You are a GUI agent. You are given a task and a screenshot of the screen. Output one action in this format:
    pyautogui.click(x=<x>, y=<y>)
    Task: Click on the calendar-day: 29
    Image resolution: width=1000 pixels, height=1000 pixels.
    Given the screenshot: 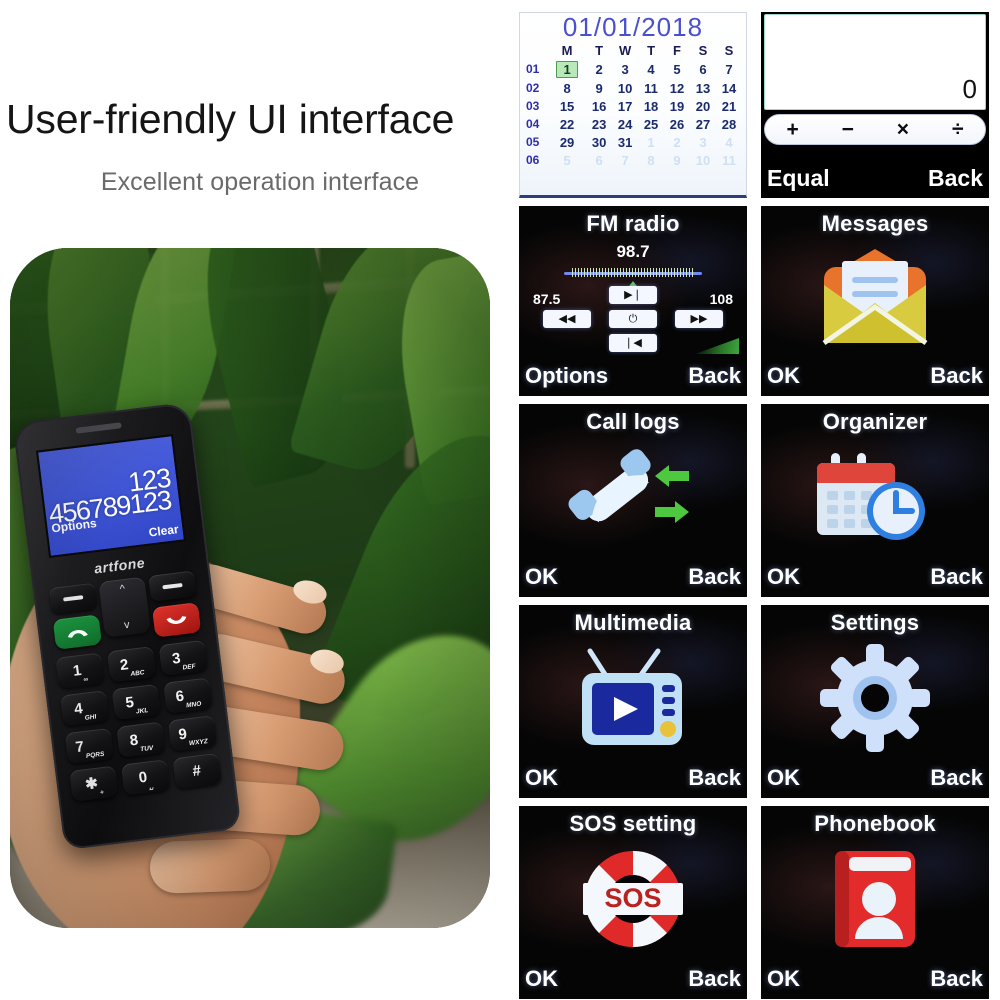 What is the action you would take?
    pyautogui.click(x=567, y=142)
    